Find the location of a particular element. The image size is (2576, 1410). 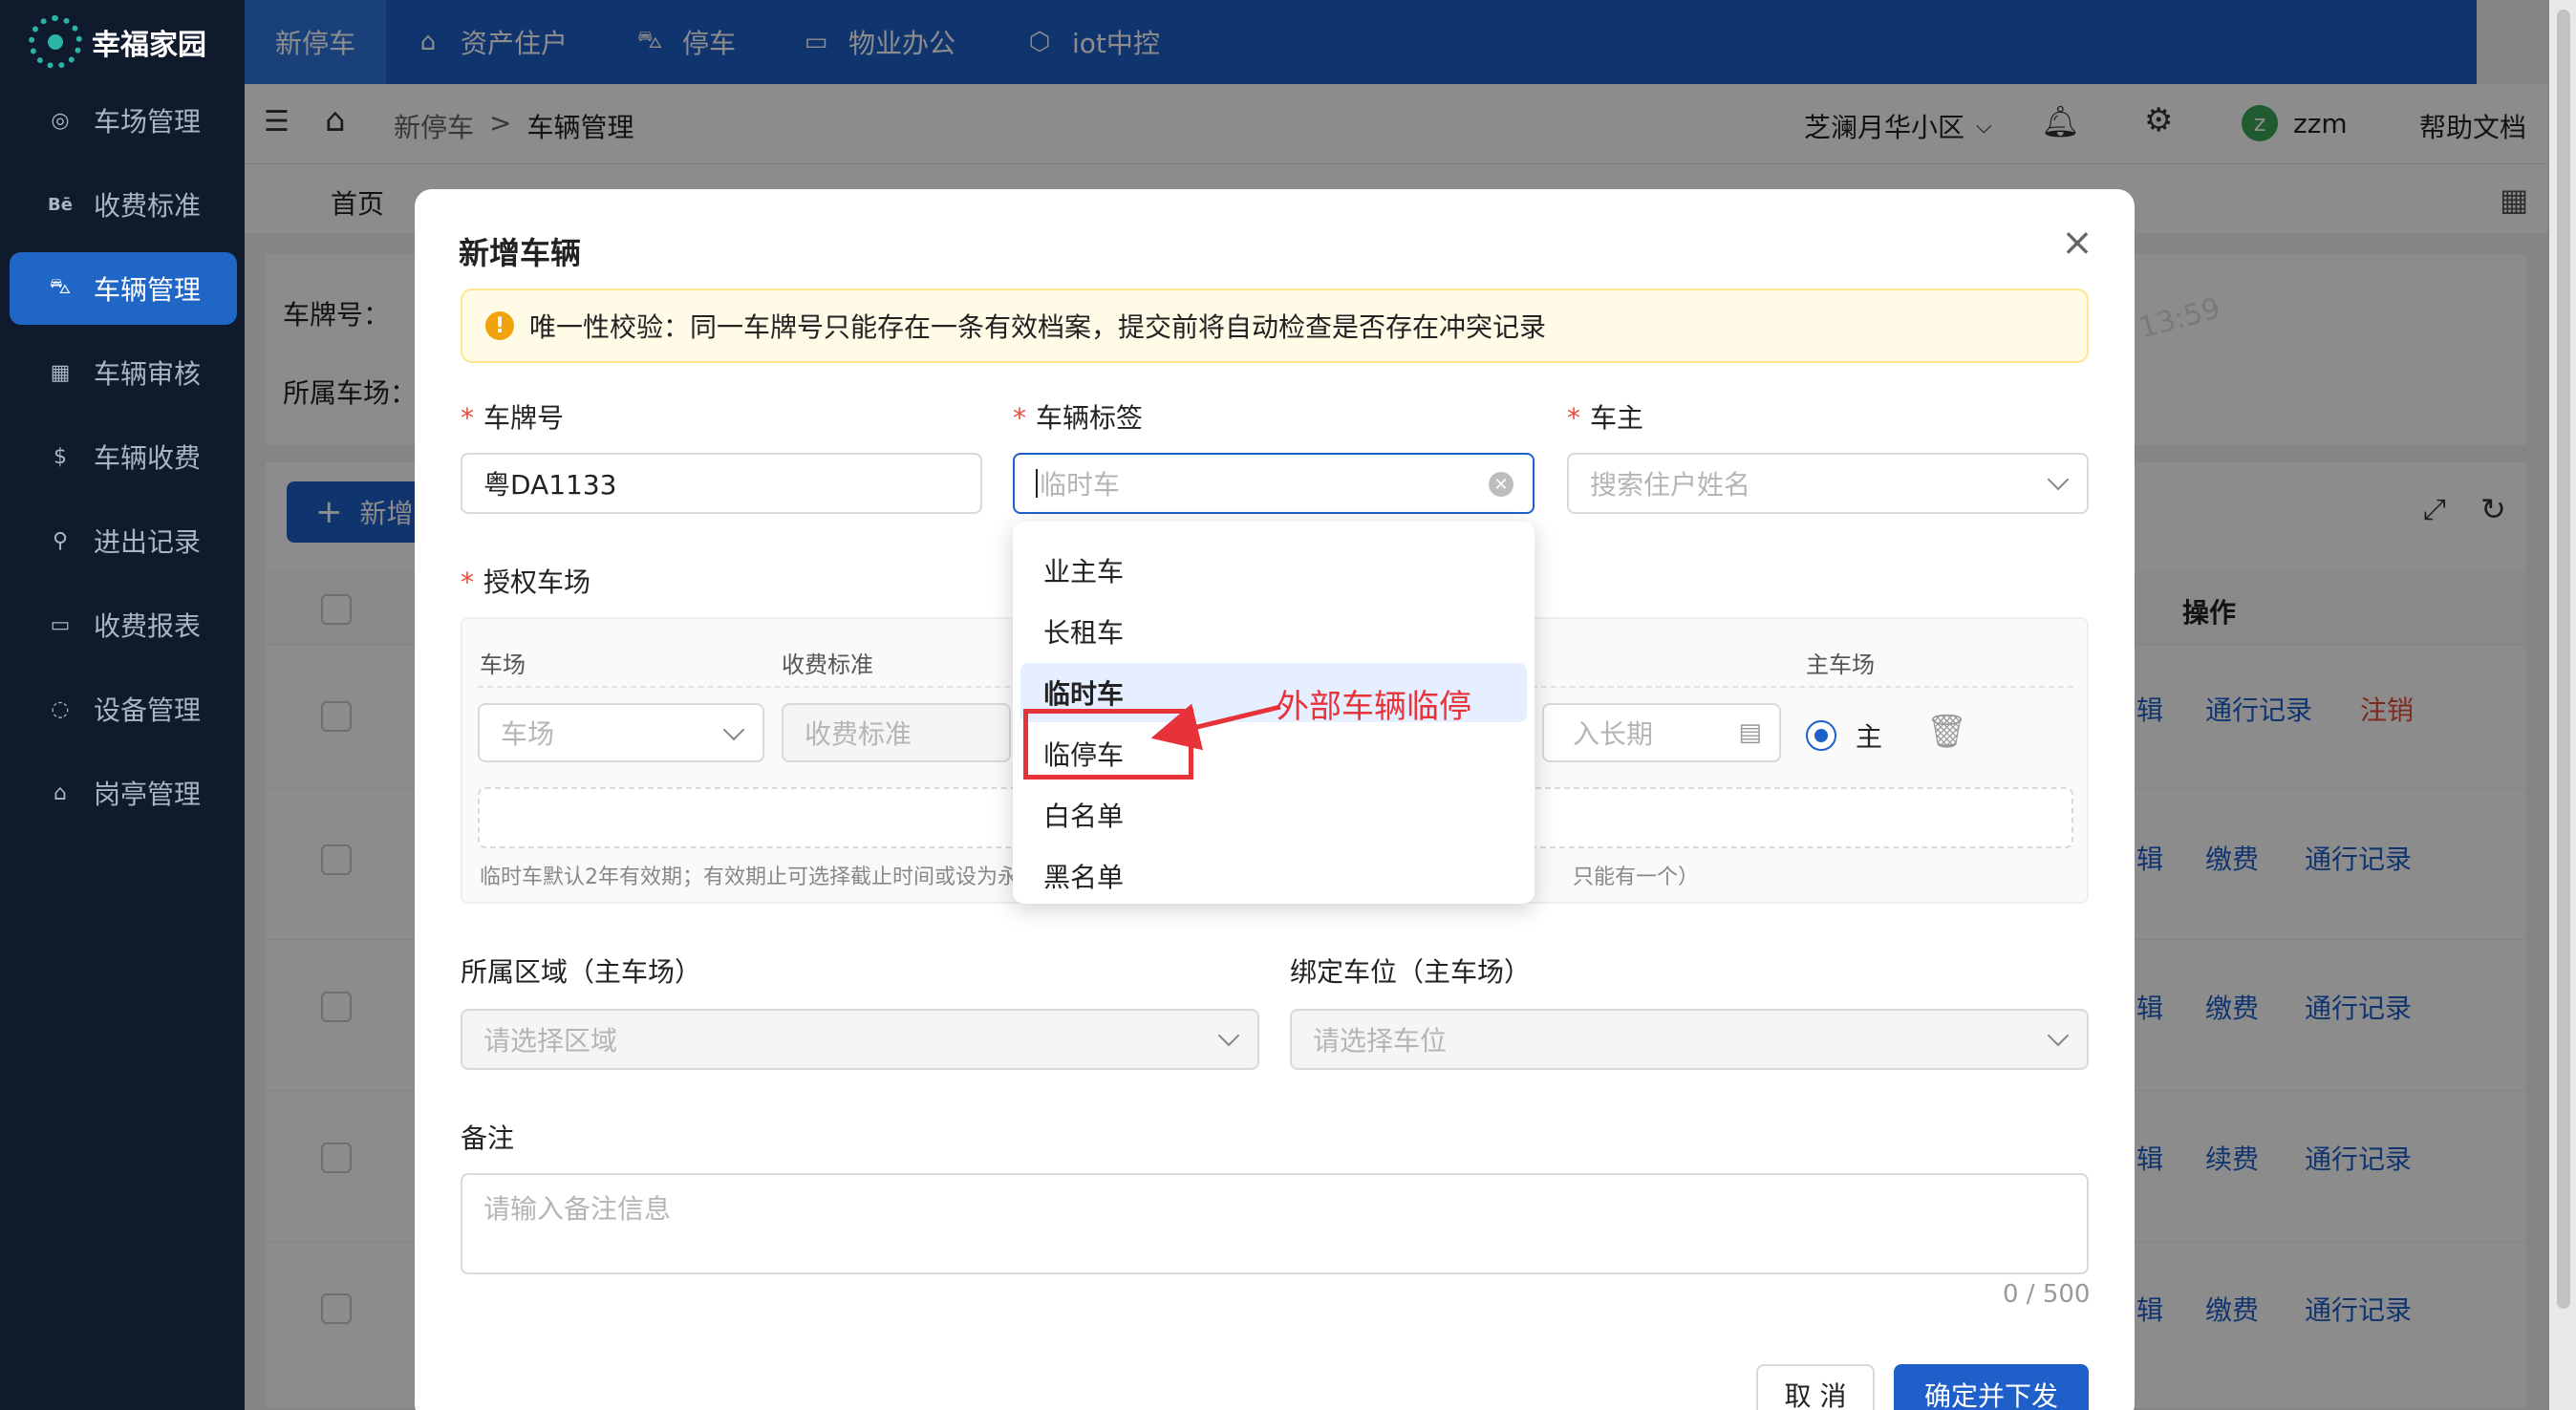

sidebar-item-vehicle-audit: ▦ 车辆审核 is located at coordinates (123, 372).